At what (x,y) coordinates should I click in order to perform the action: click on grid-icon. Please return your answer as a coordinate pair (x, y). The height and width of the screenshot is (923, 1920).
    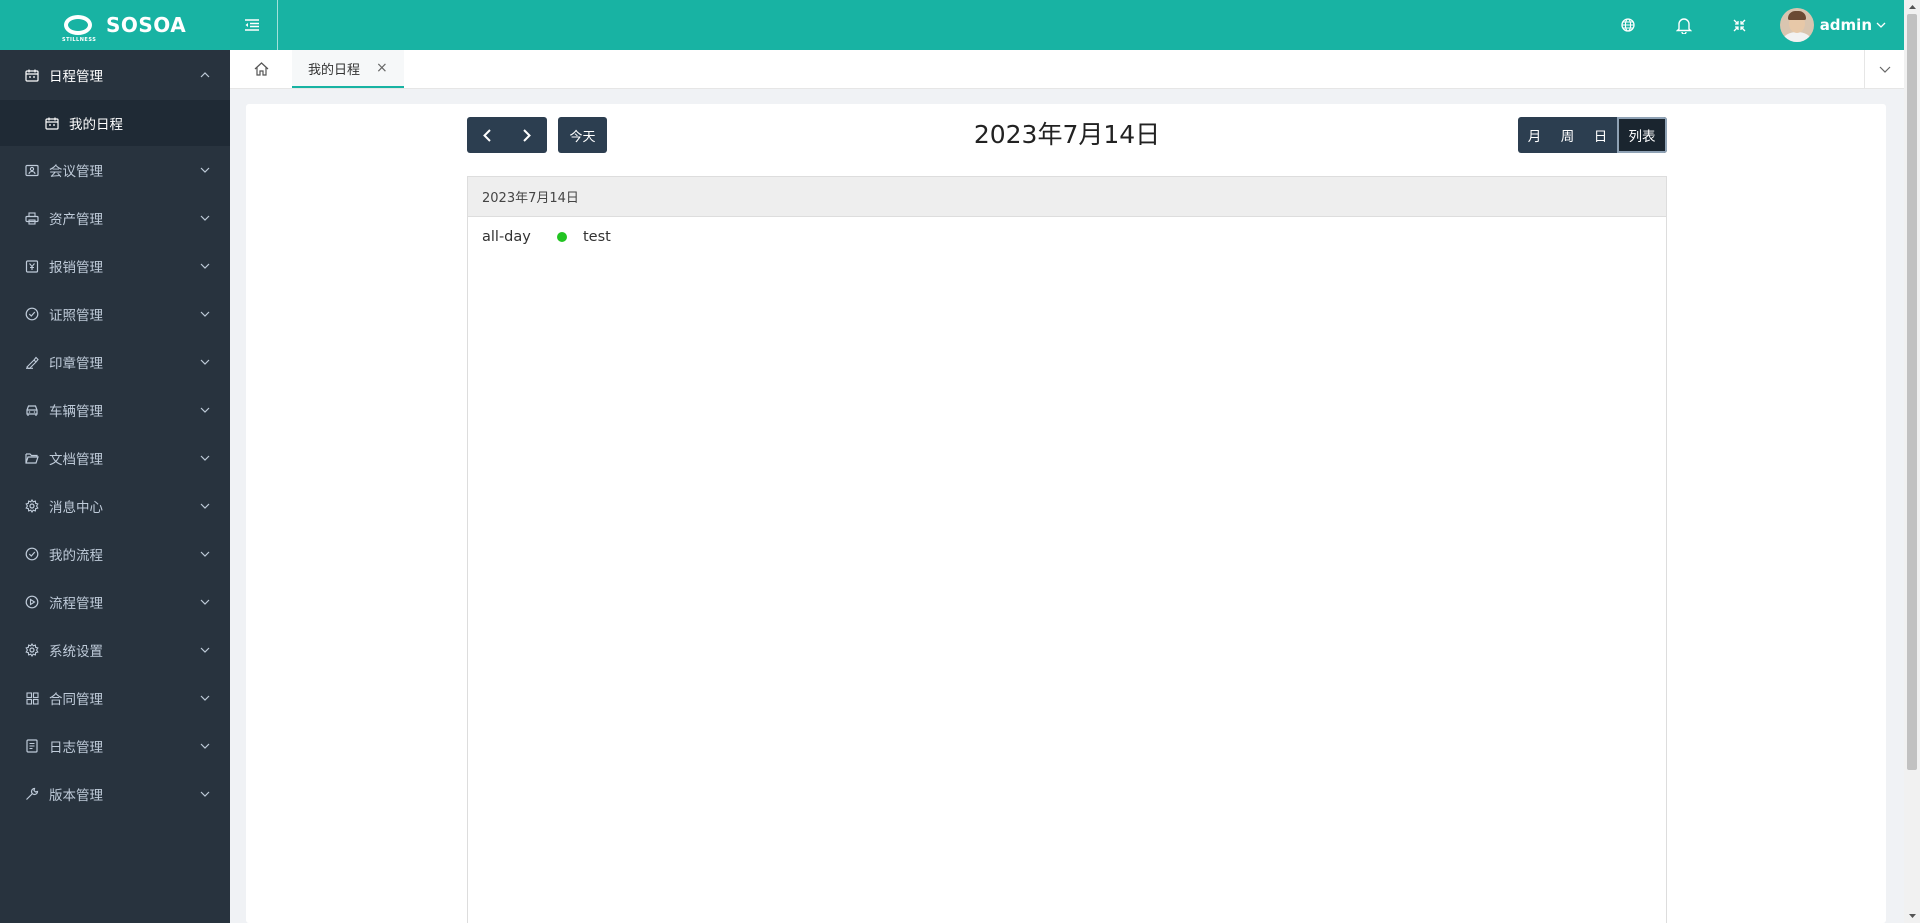
    Looking at the image, I should click on (32, 698).